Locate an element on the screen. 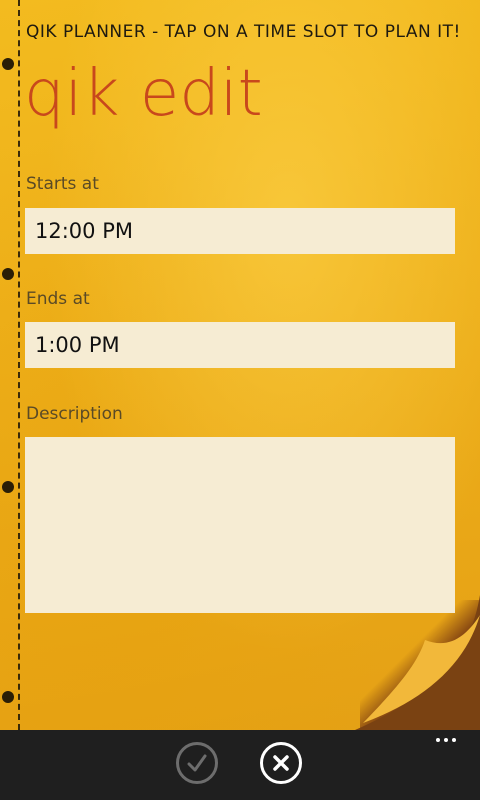  page-curl-icon is located at coordinates (417, 662).